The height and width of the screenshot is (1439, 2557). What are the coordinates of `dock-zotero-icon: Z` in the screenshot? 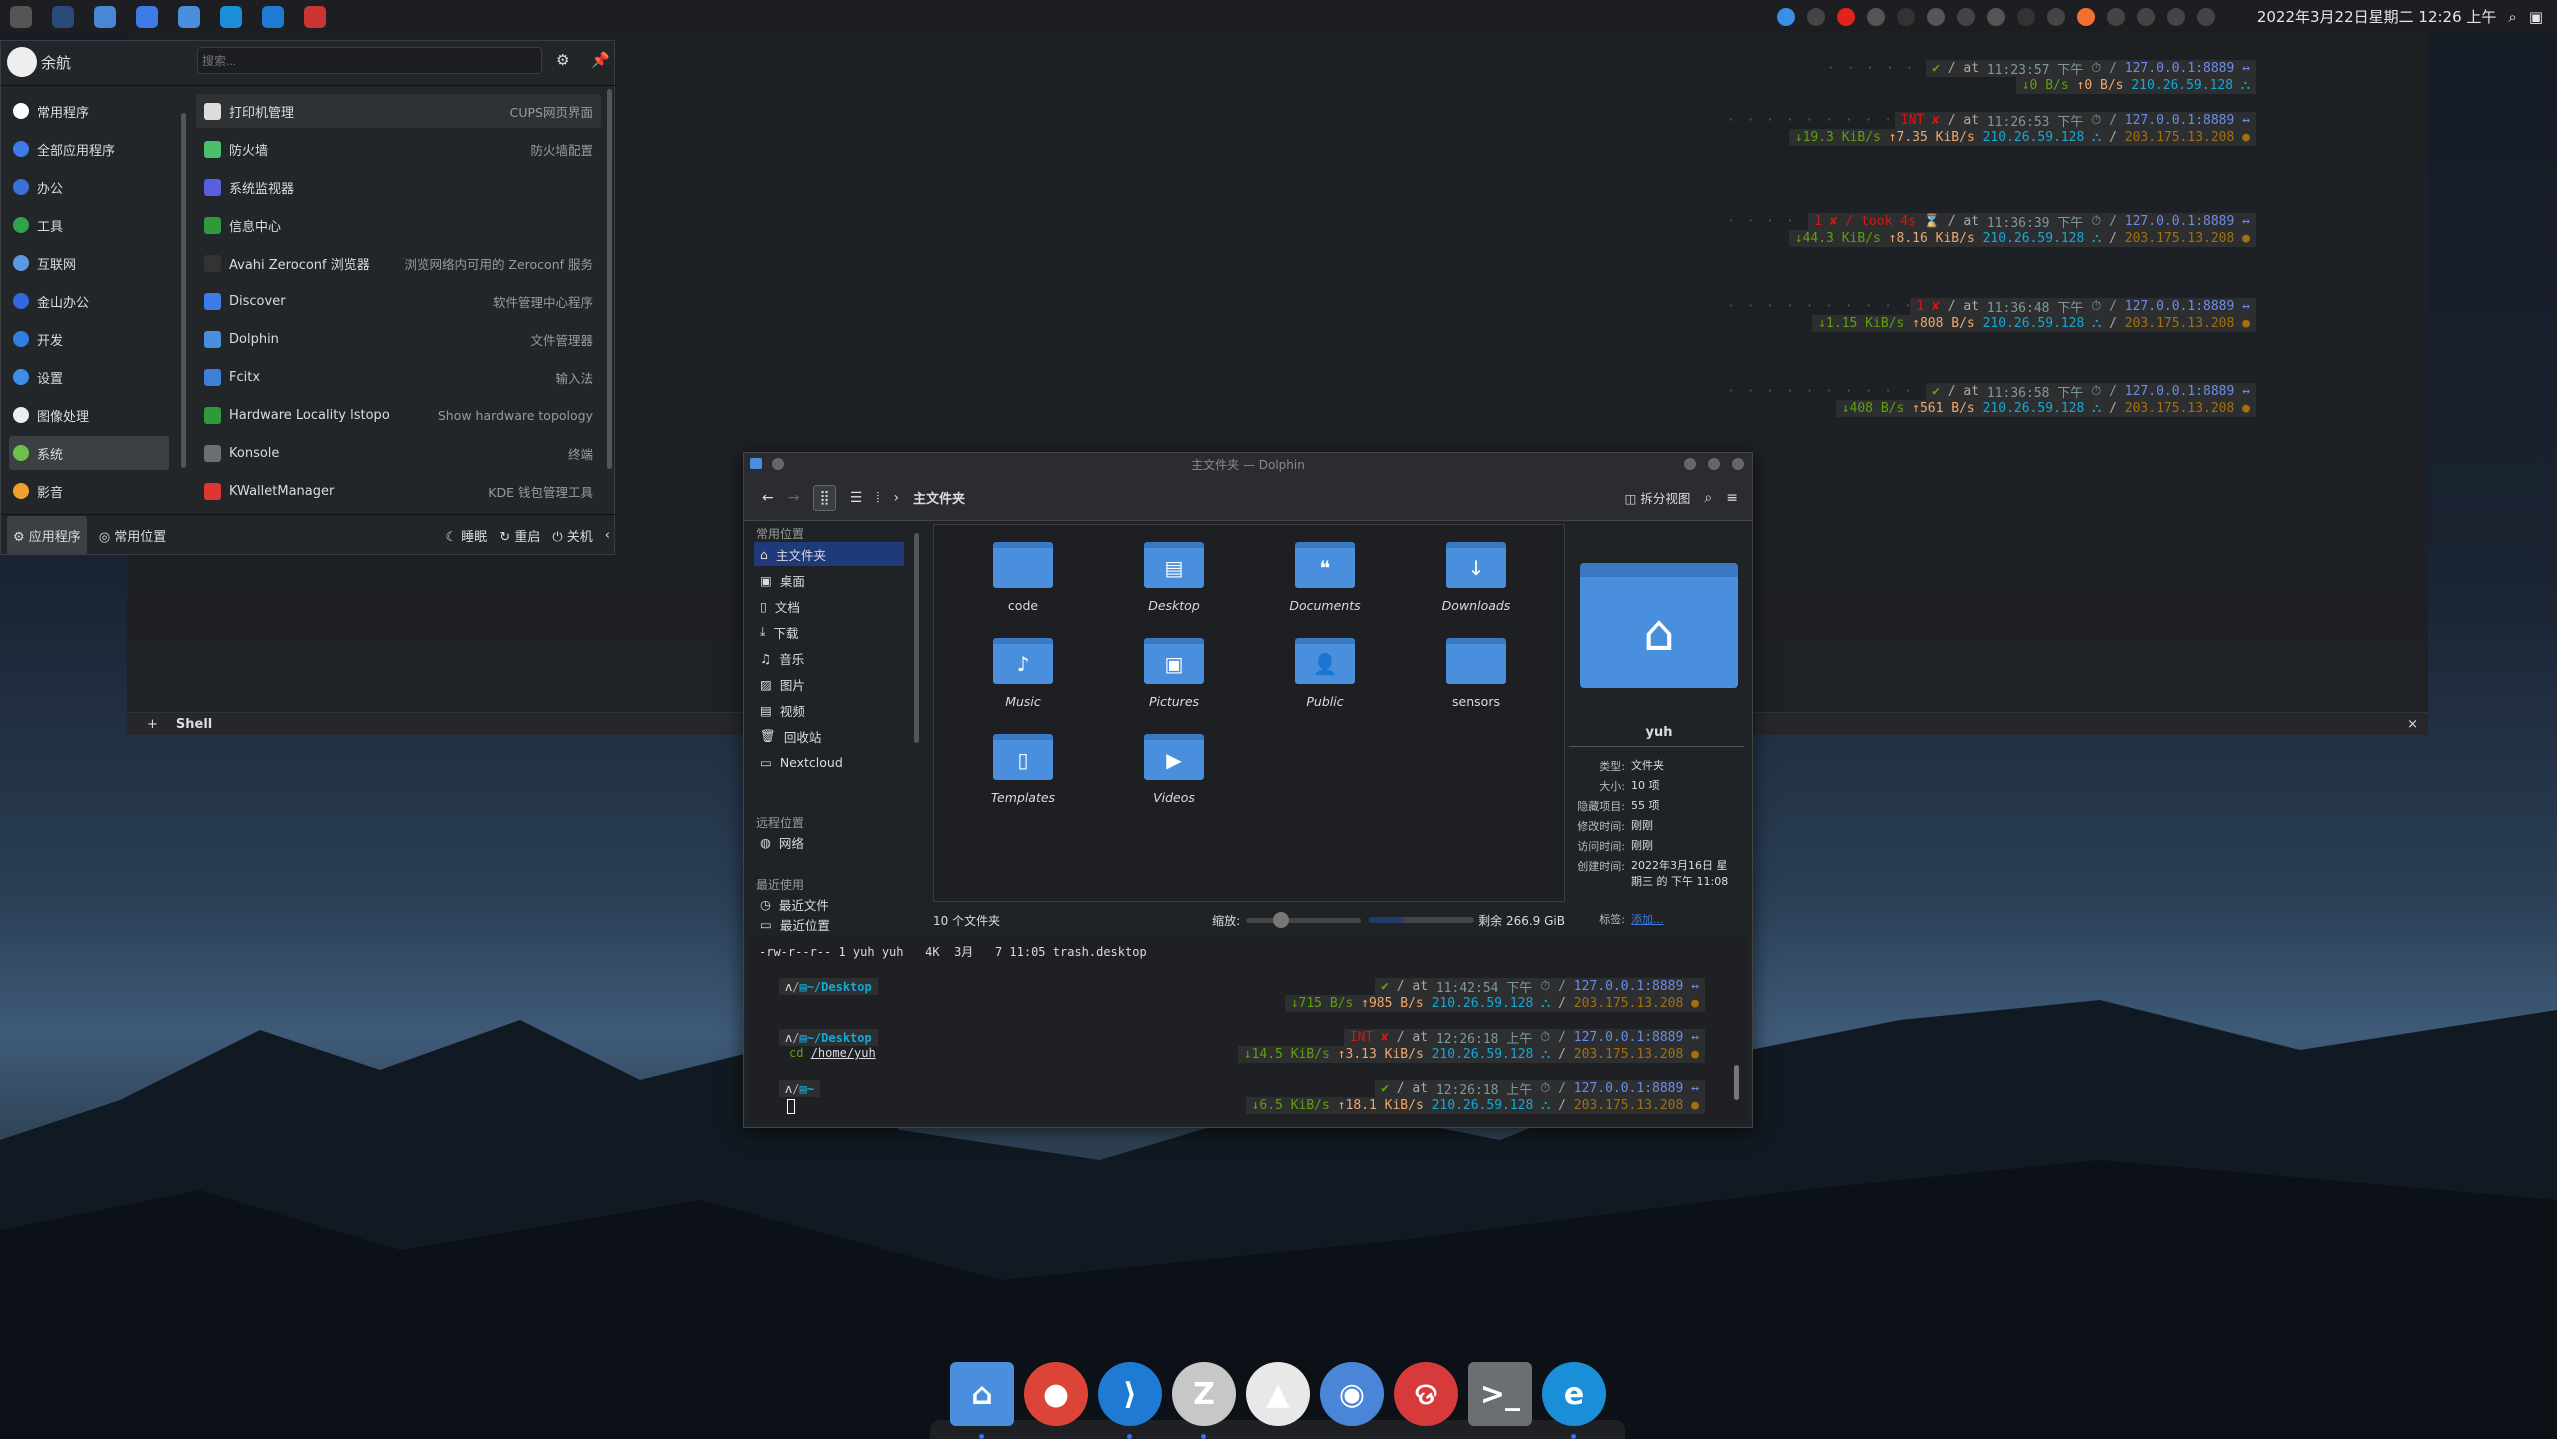 It's located at (1204, 1394).